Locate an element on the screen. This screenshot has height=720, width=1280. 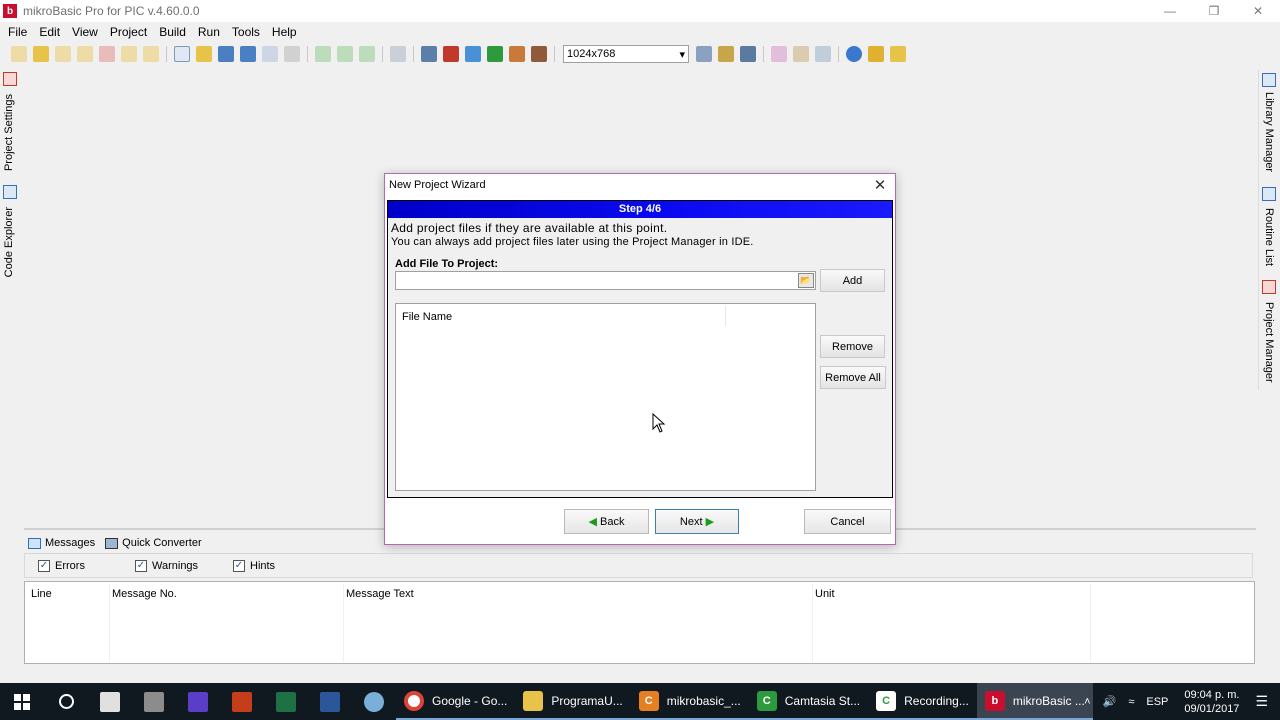
open-file-icon is located at coordinates (204, 54).